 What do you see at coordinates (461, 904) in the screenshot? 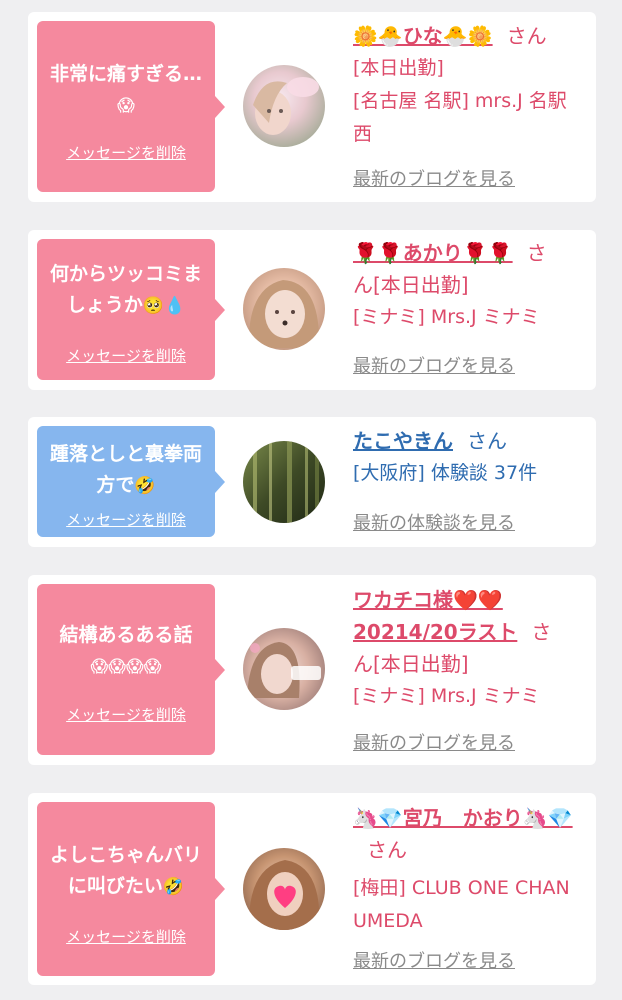
I see `shop-name: [梅田] CLUB ONE CHAN UMEDA` at bounding box center [461, 904].